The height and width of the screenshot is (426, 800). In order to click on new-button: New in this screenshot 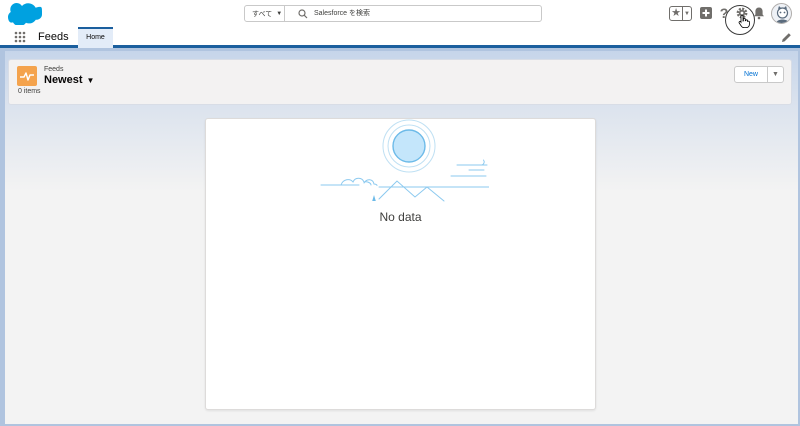, I will do `click(751, 74)`.